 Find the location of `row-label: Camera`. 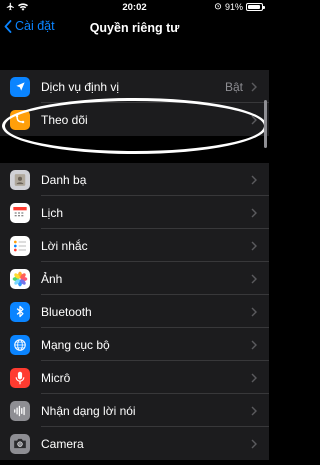

row-label: Camera is located at coordinates (62, 443).